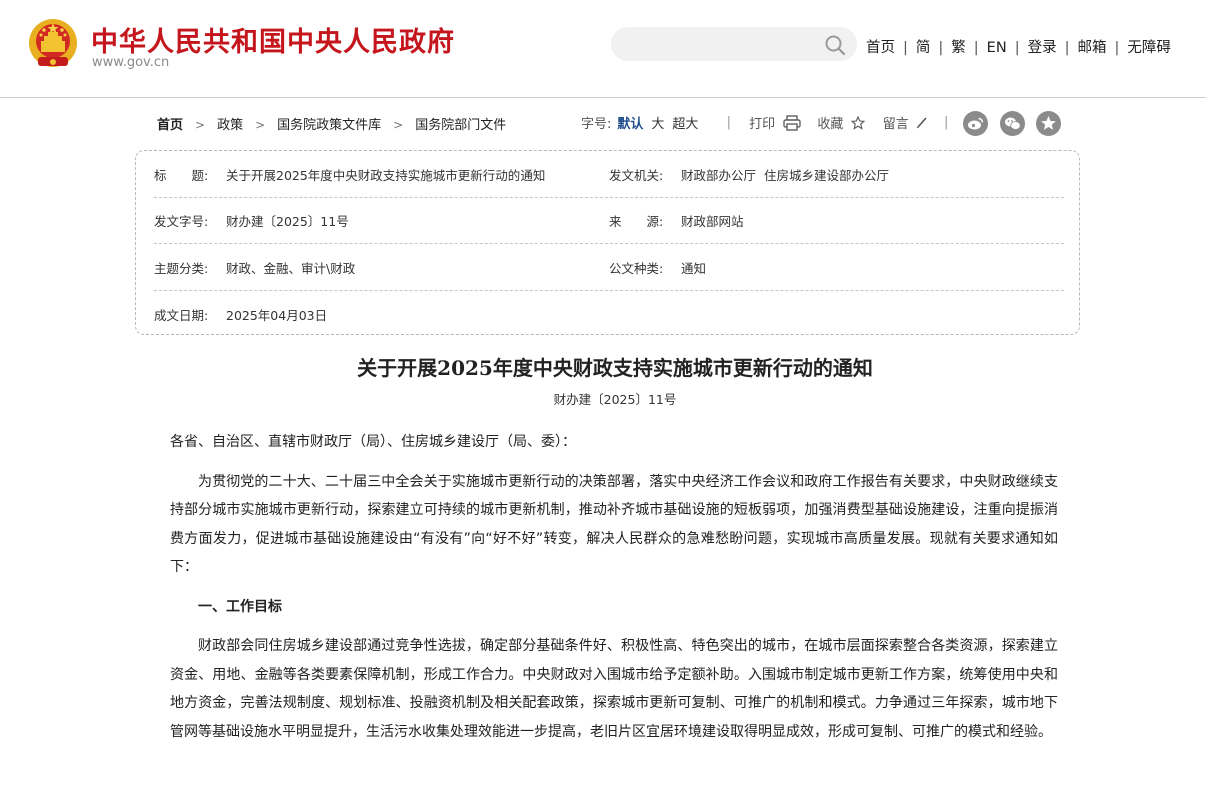  What do you see at coordinates (615, 399) in the screenshot?
I see `article-doc-number: 财办建〔2025〕11号` at bounding box center [615, 399].